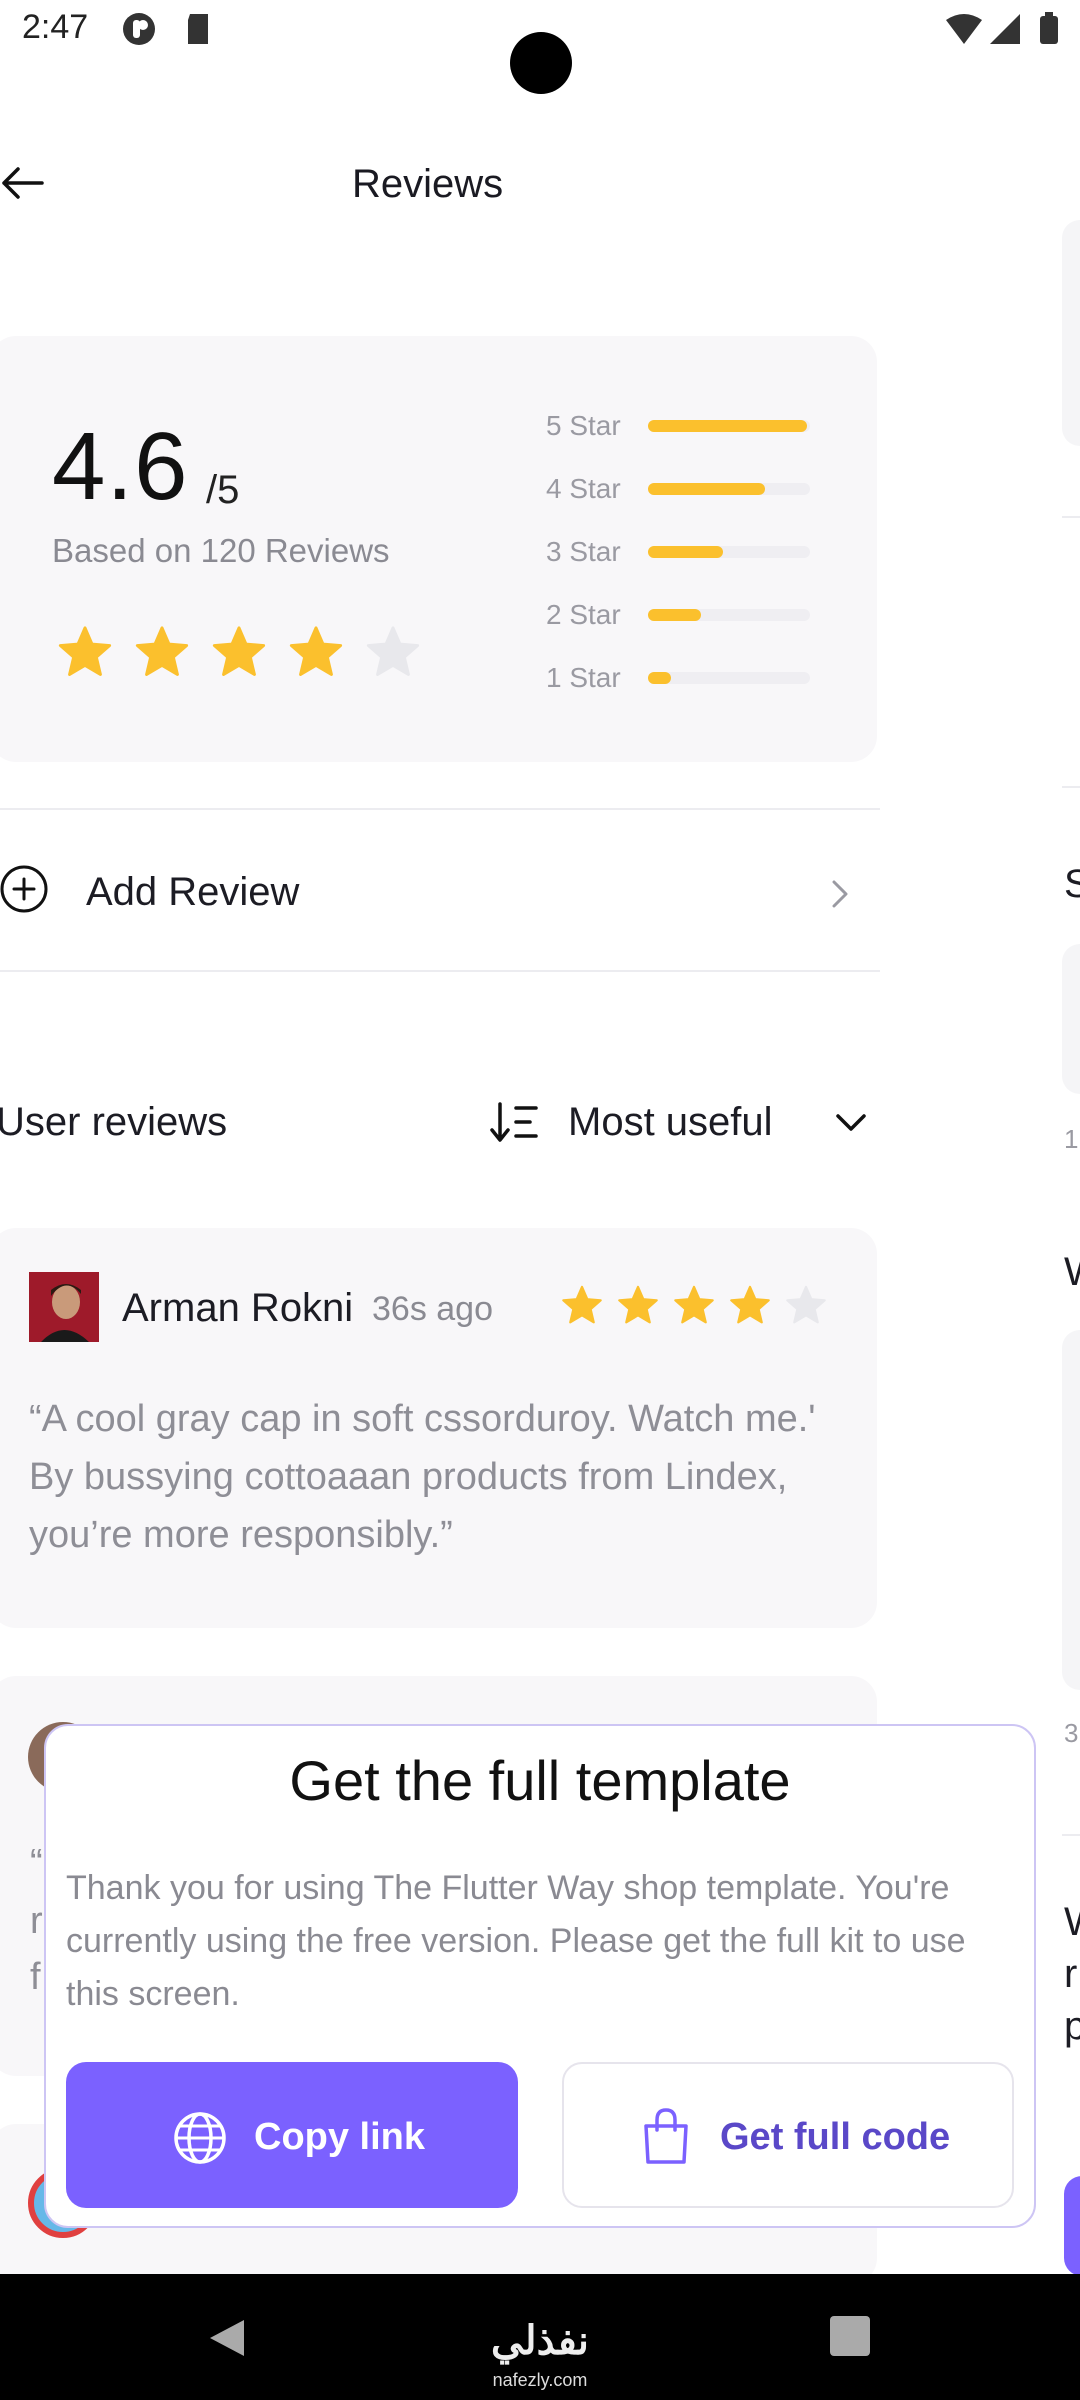 This screenshot has height=2400, width=1080. I want to click on distribution-label: 2 Star, so click(583, 614).